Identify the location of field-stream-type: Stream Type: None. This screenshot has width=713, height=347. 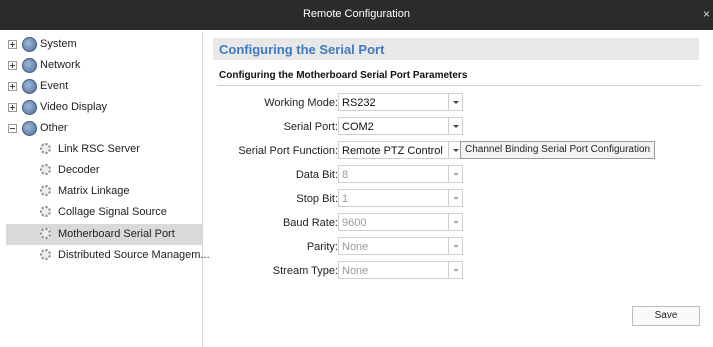
(461, 271).